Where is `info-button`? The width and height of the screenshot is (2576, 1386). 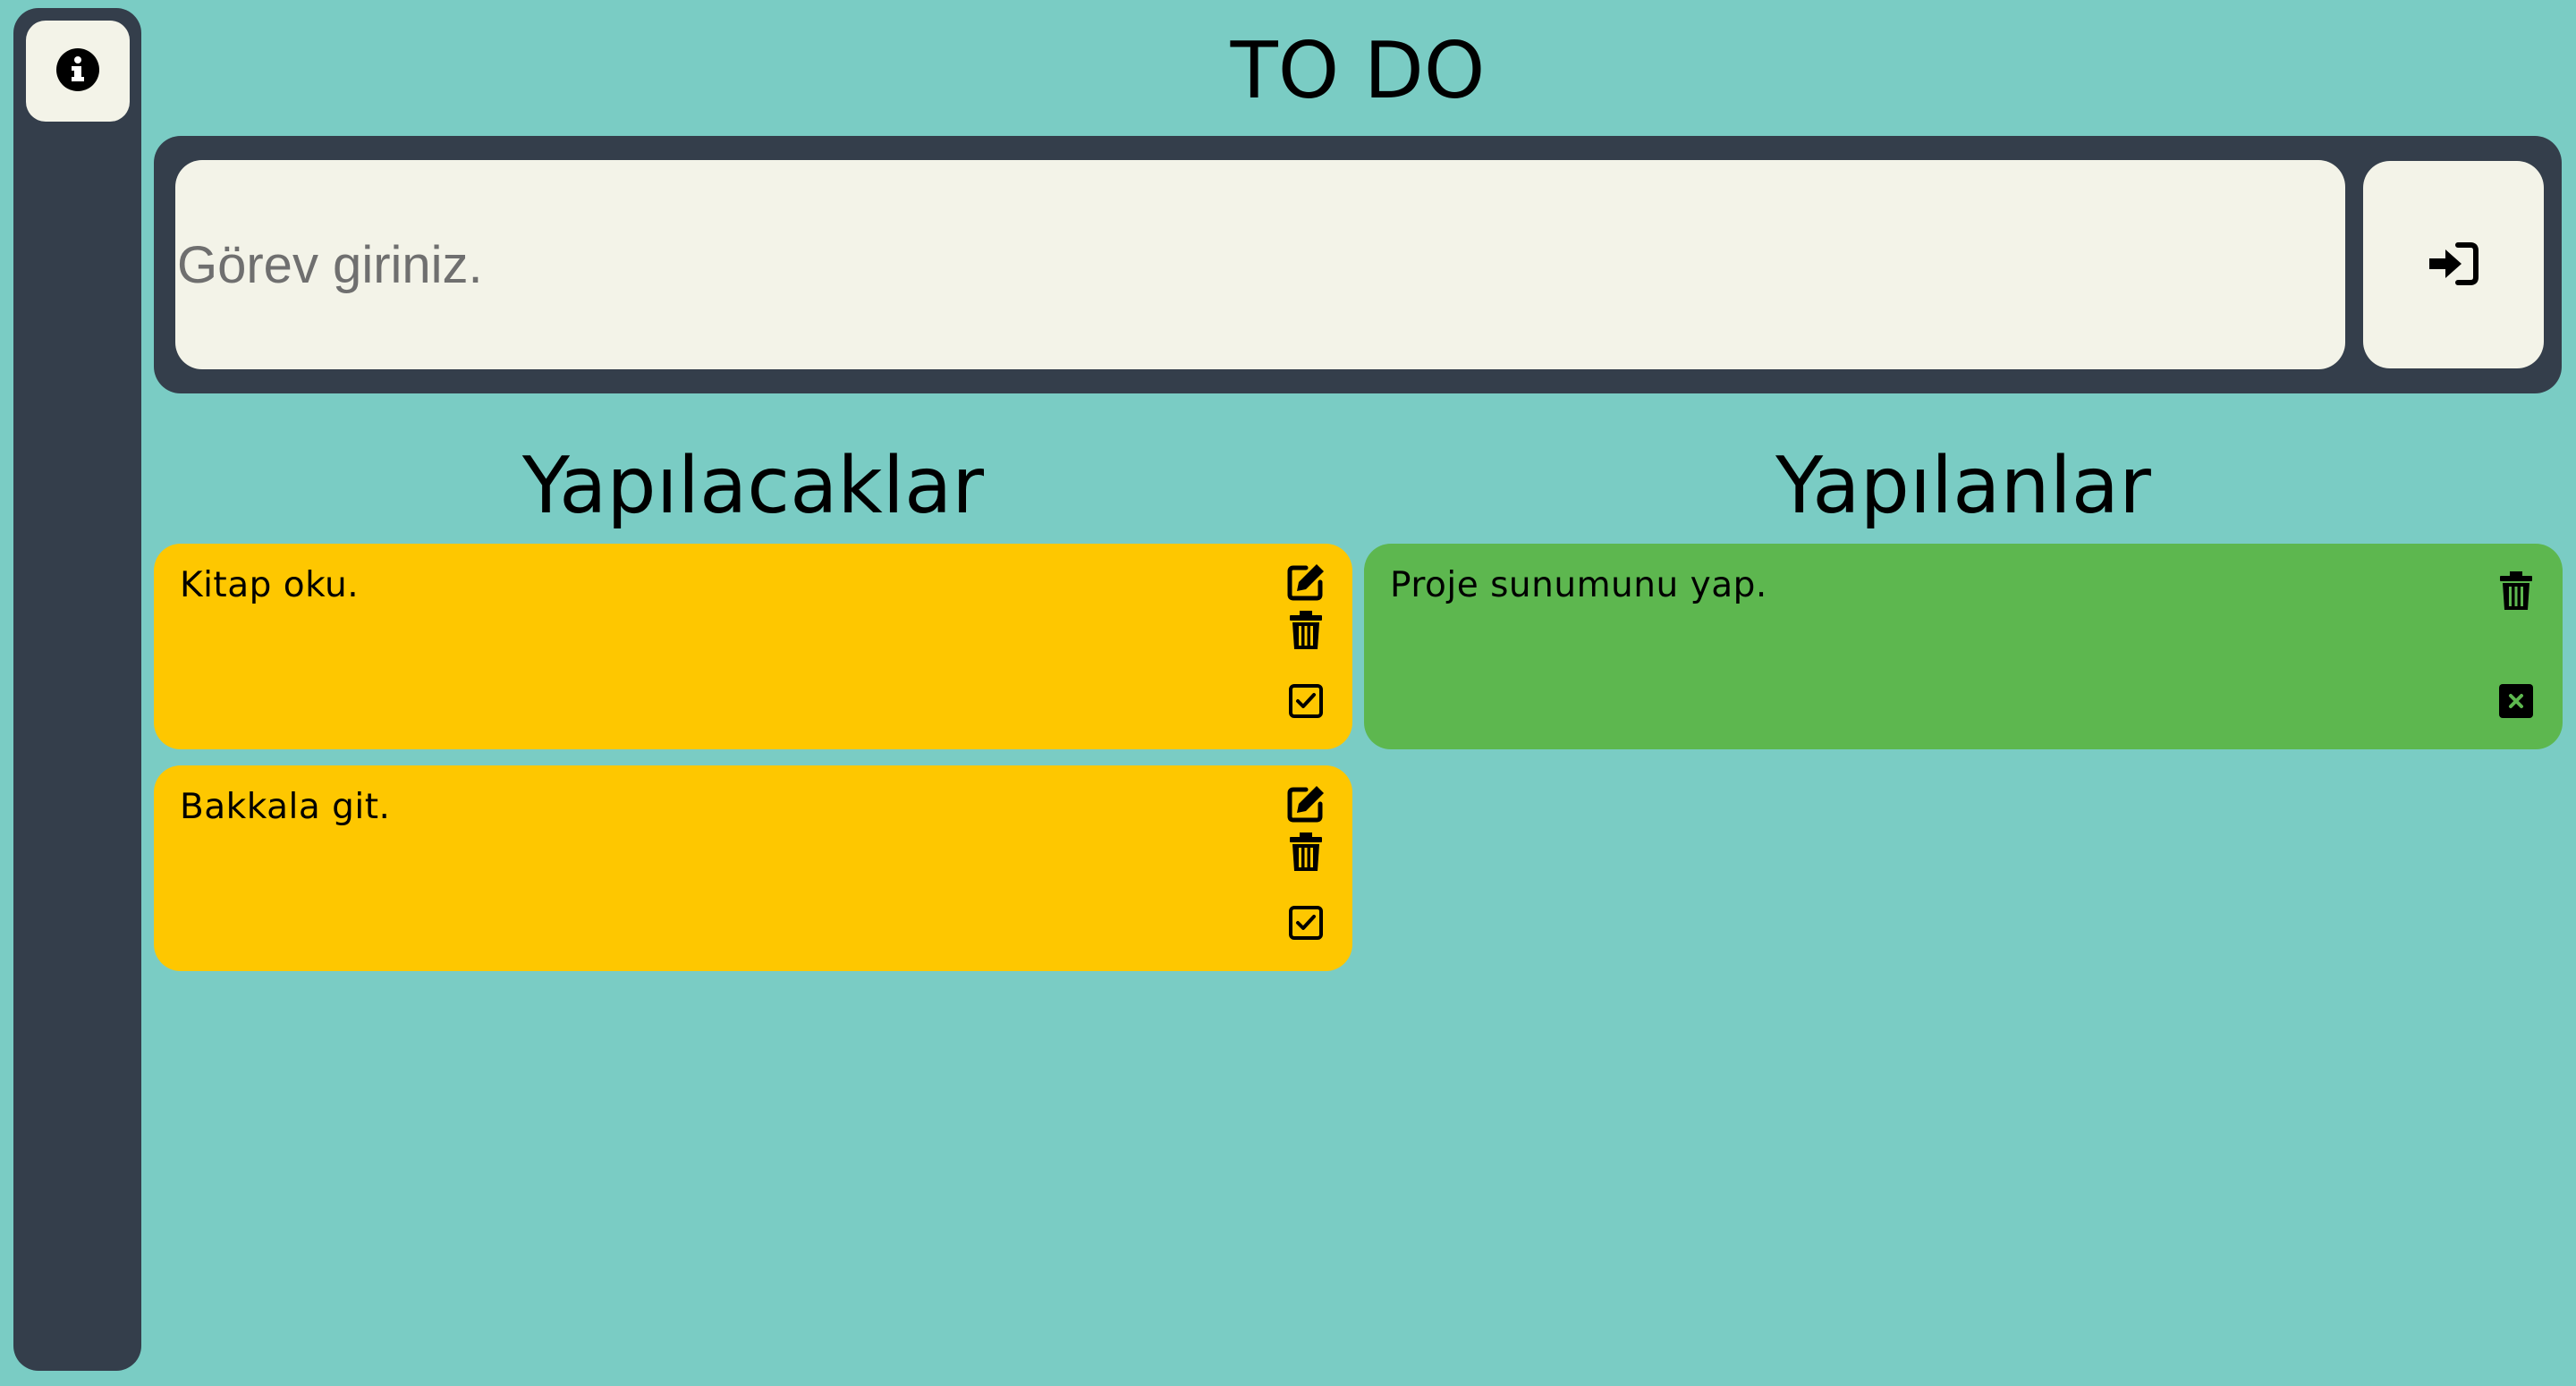
info-button is located at coordinates (78, 71).